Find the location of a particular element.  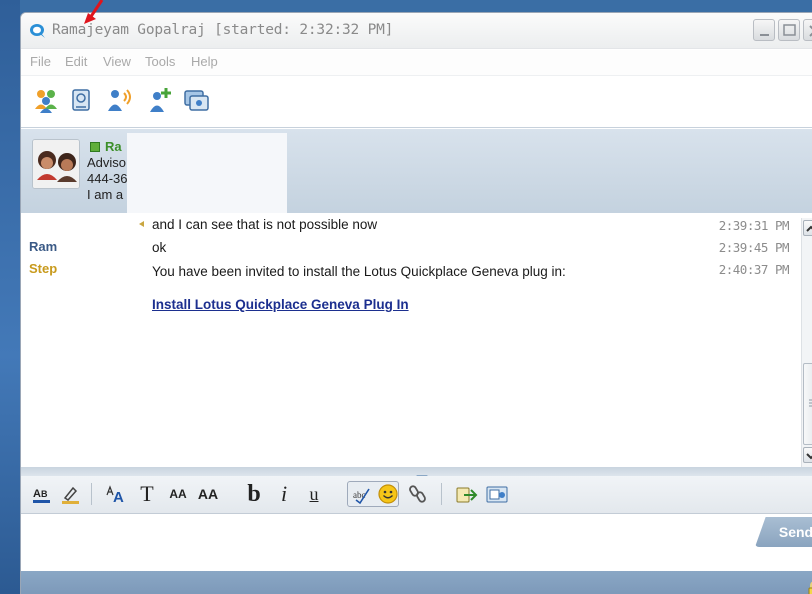

maximize-button is located at coordinates (789, 30).